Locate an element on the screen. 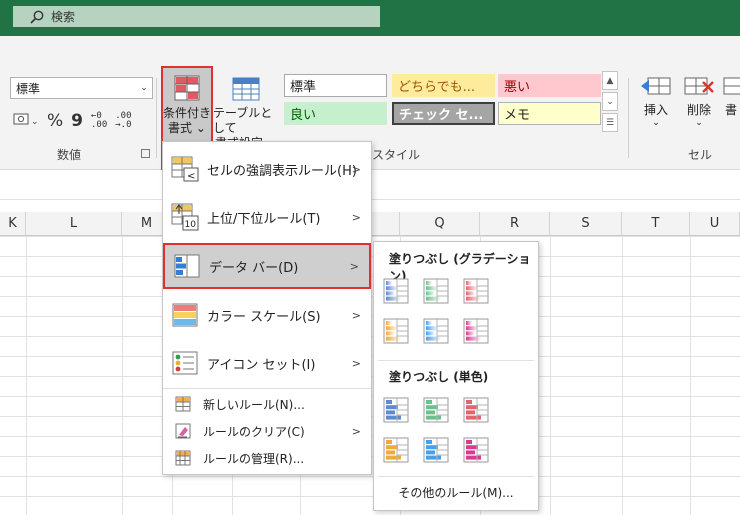 Image resolution: width=740 pixels, height=515 pixels. cell-styles-gallery: 標準 どちらでも... 悪い 良い チェック セ... メモ is located at coordinates (442, 103).